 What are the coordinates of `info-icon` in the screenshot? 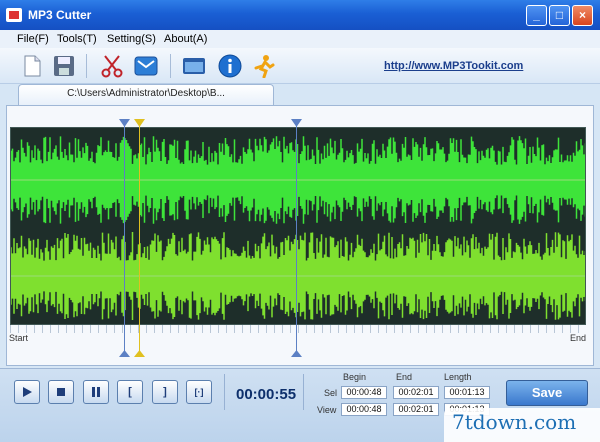 It's located at (230, 66).